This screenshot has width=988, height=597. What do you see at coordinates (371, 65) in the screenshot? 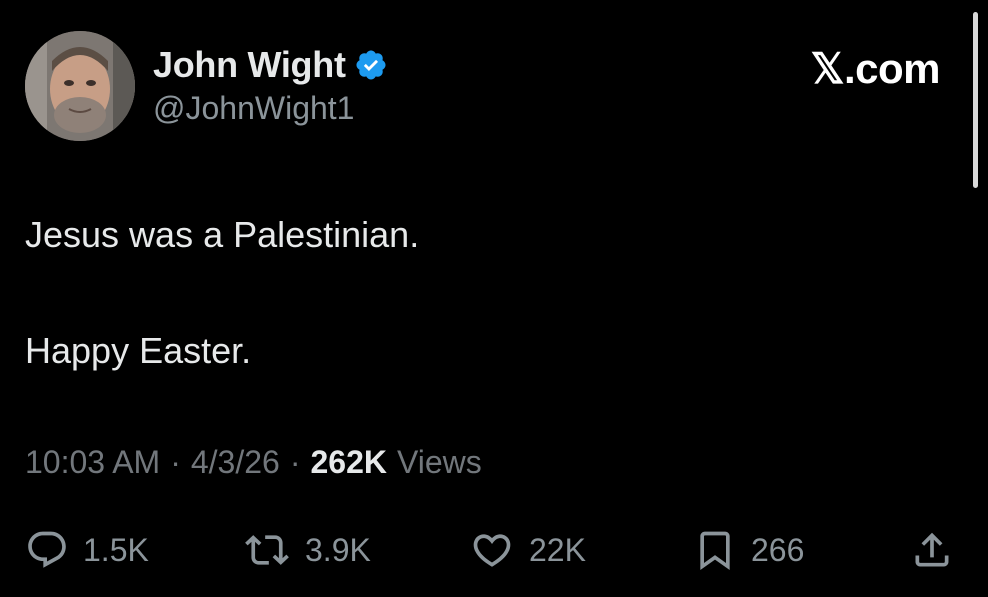
I see `verified-badge-icon` at bounding box center [371, 65].